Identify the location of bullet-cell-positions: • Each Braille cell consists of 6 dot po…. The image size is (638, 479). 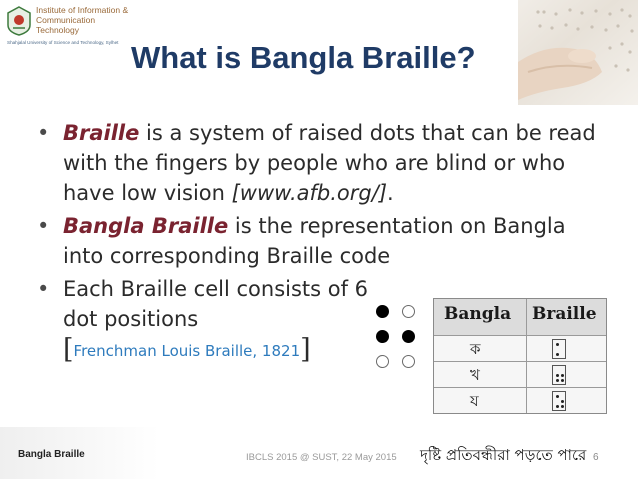
(205, 320).